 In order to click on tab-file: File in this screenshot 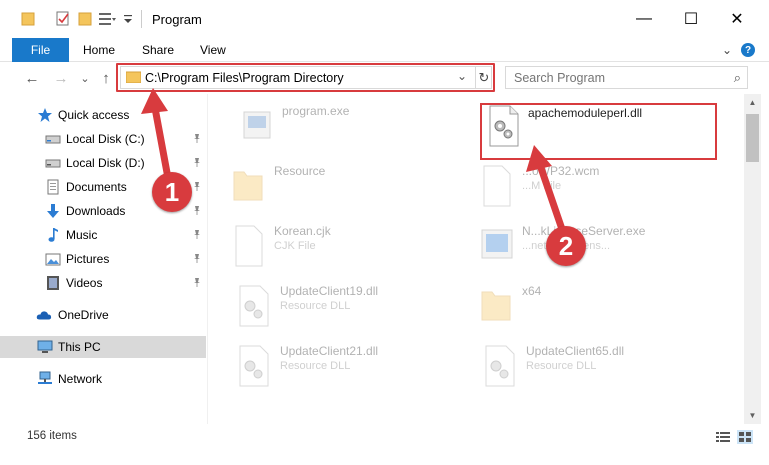, I will do `click(40, 50)`.